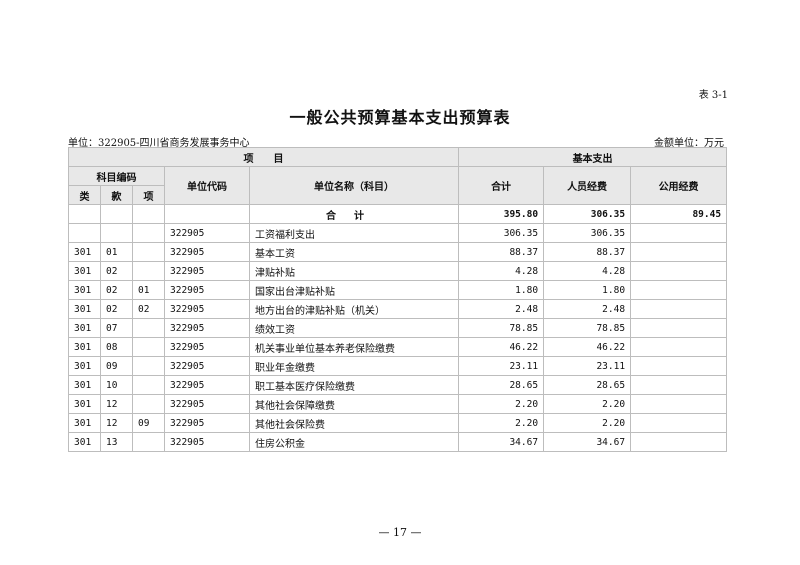 This screenshot has height=565, width=800. Describe the element at coordinates (587, 271) in the screenshot. I see `personnel-cell: 4.28` at that location.